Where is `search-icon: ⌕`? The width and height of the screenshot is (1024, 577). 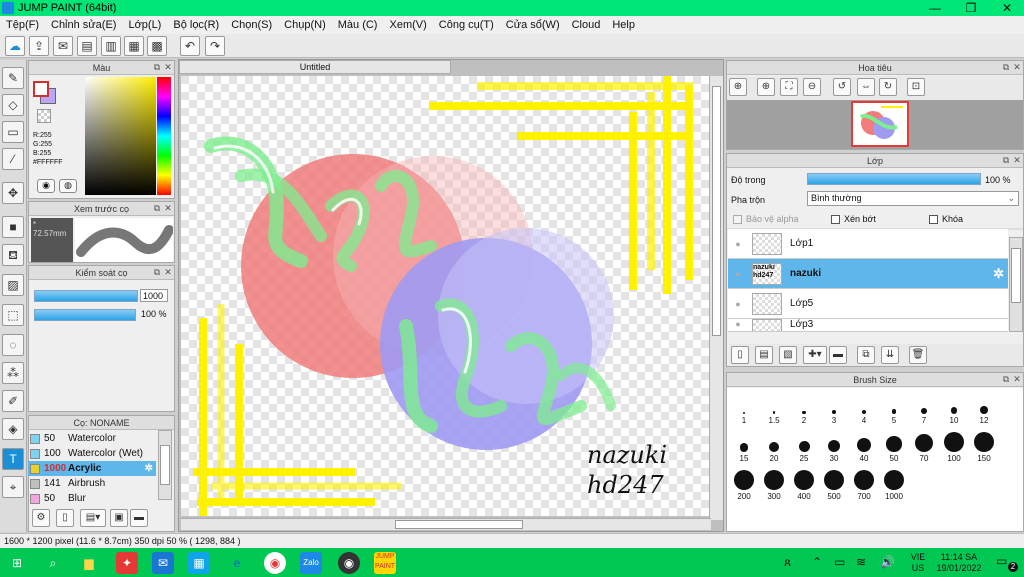 search-icon: ⌕ is located at coordinates (53, 563).